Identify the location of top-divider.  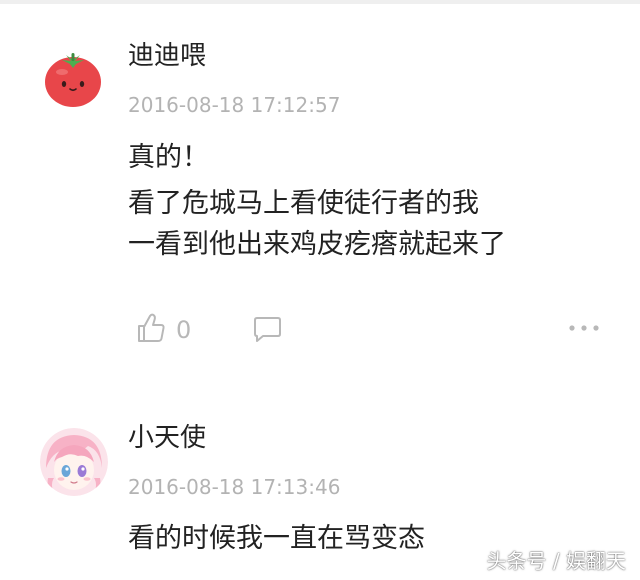
(320, 2).